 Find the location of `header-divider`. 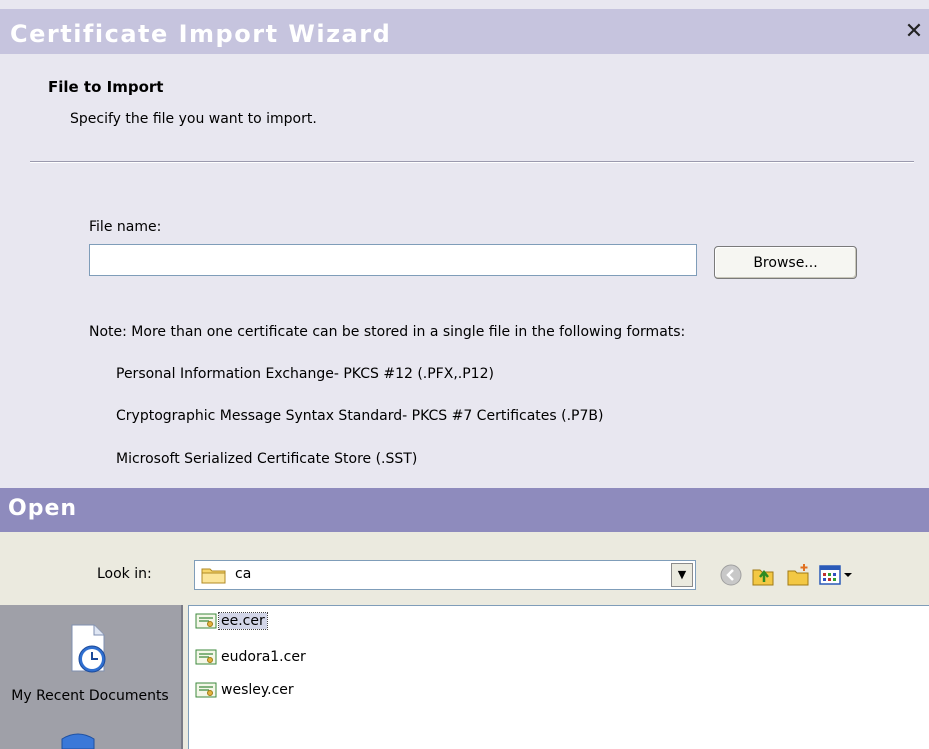

header-divider is located at coordinates (472, 162).